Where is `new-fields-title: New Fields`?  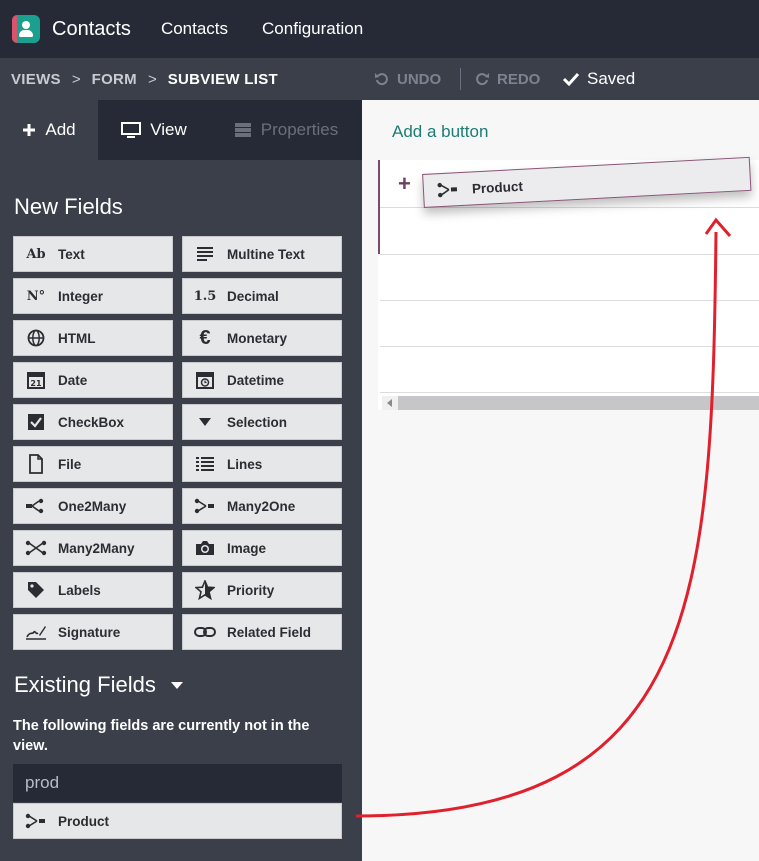
new-fields-title: New Fields is located at coordinates (68, 206).